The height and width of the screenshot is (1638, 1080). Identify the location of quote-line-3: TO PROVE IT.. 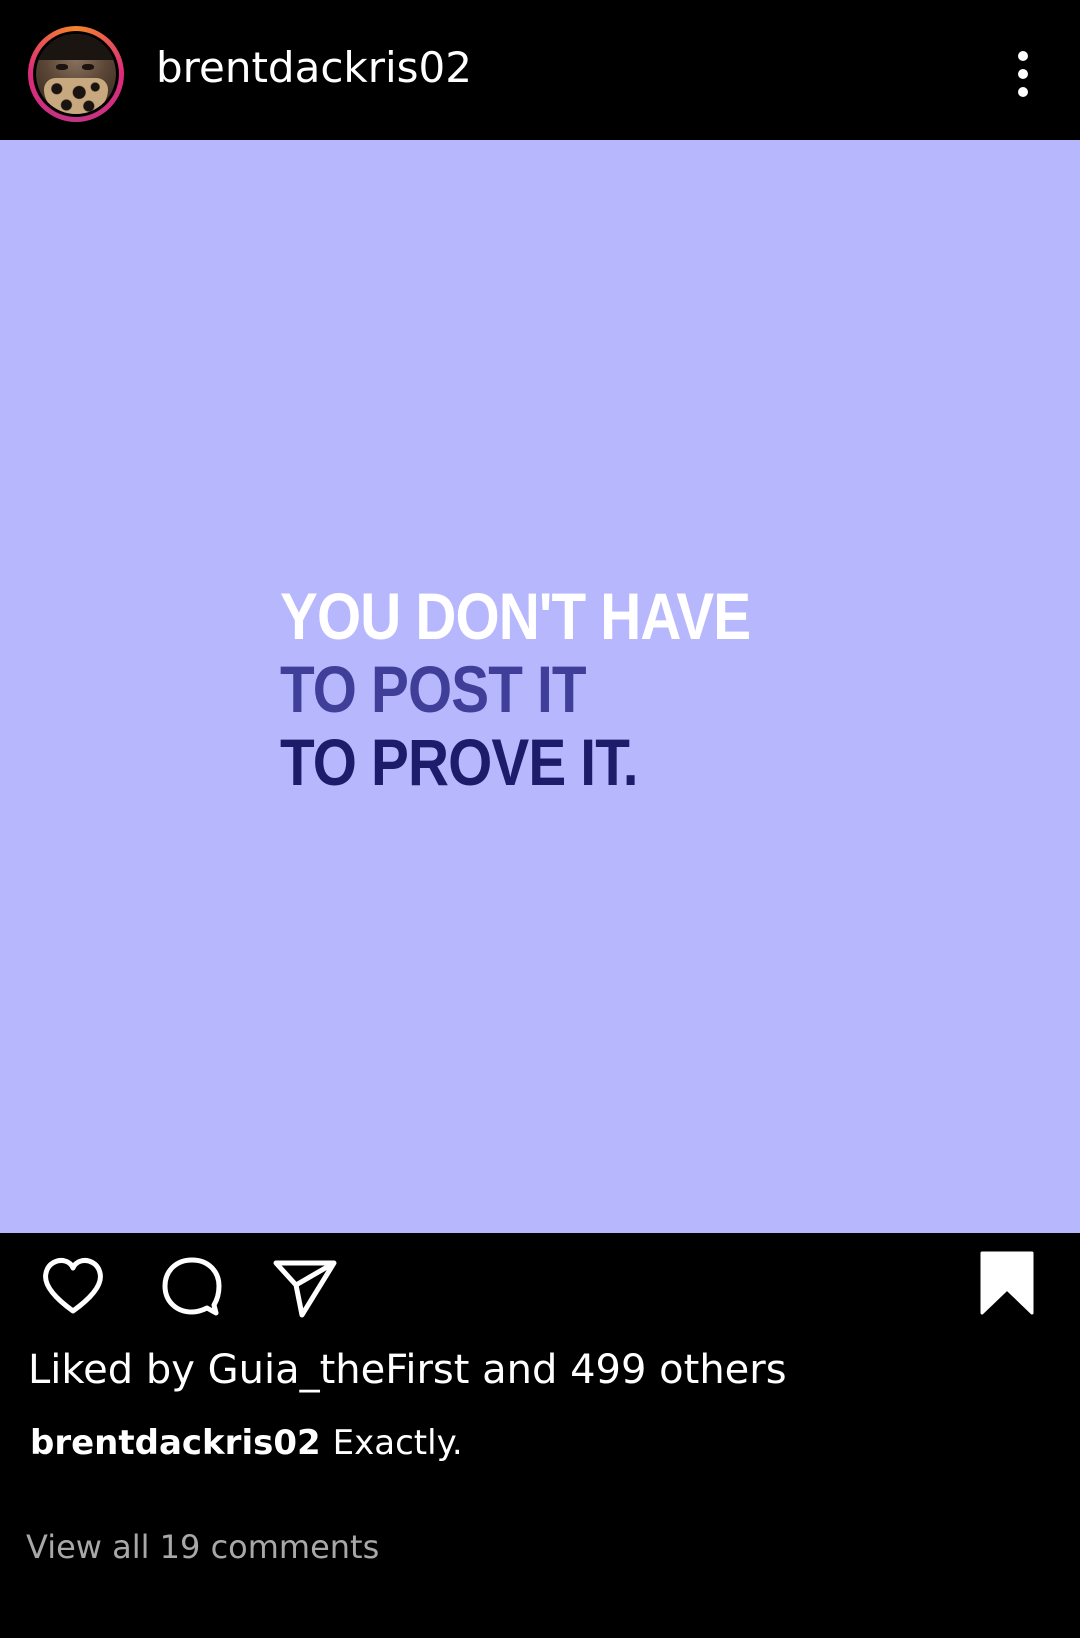
(459, 762).